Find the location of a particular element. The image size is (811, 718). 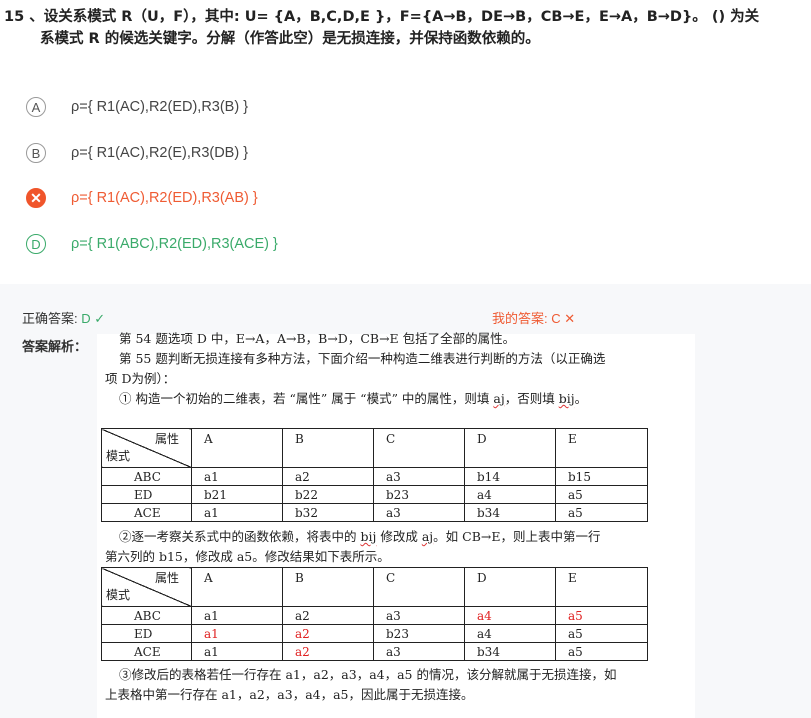

explanation-text: ②逐一考察关系式中的函数依赖，将表中的 is located at coordinates (240, 536).